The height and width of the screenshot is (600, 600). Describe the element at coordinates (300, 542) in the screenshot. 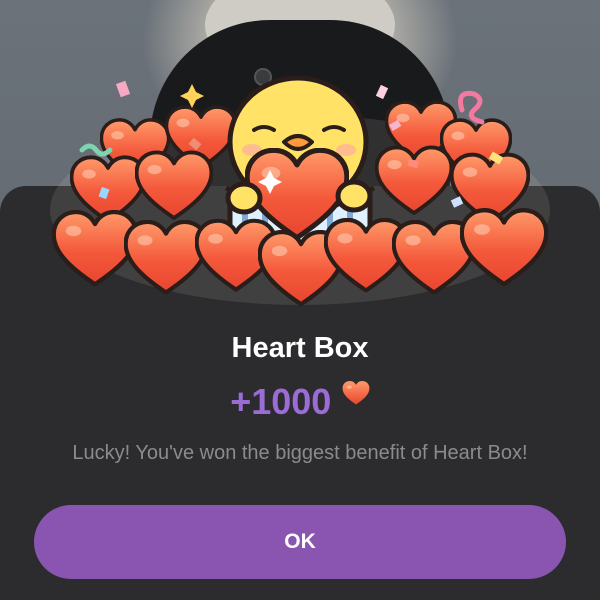

I see `ok-button: OK` at that location.